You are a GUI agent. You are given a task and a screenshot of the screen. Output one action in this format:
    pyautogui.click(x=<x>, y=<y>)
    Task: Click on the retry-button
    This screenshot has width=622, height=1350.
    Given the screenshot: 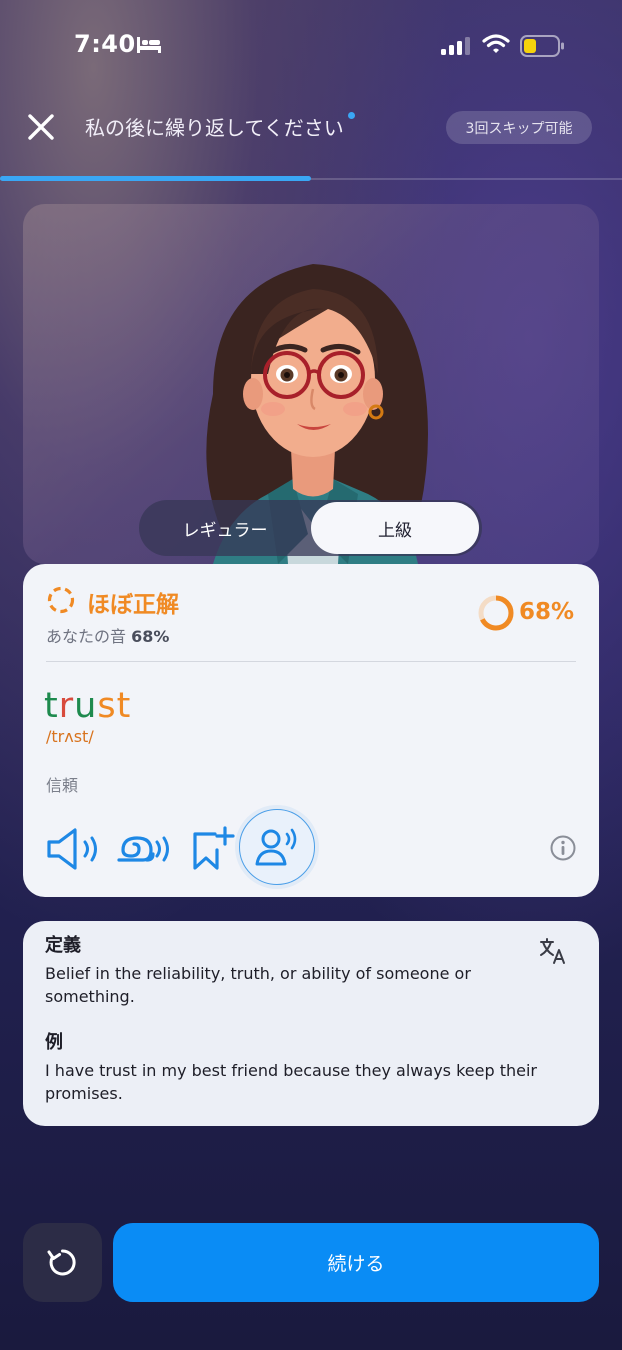 What is the action you would take?
    pyautogui.click(x=62, y=1262)
    